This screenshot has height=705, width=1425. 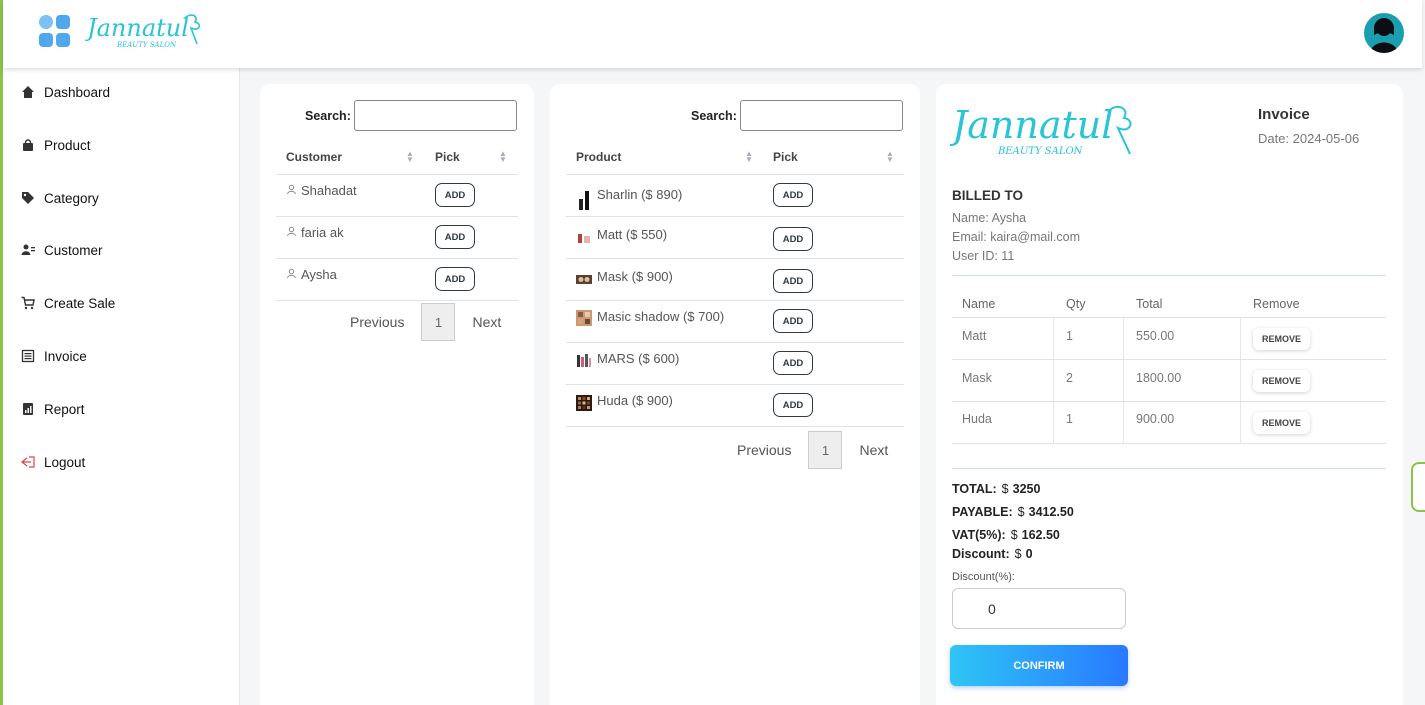 What do you see at coordinates (735, 364) in the screenshot?
I see `table-row: MARS ($ 600) ADD` at bounding box center [735, 364].